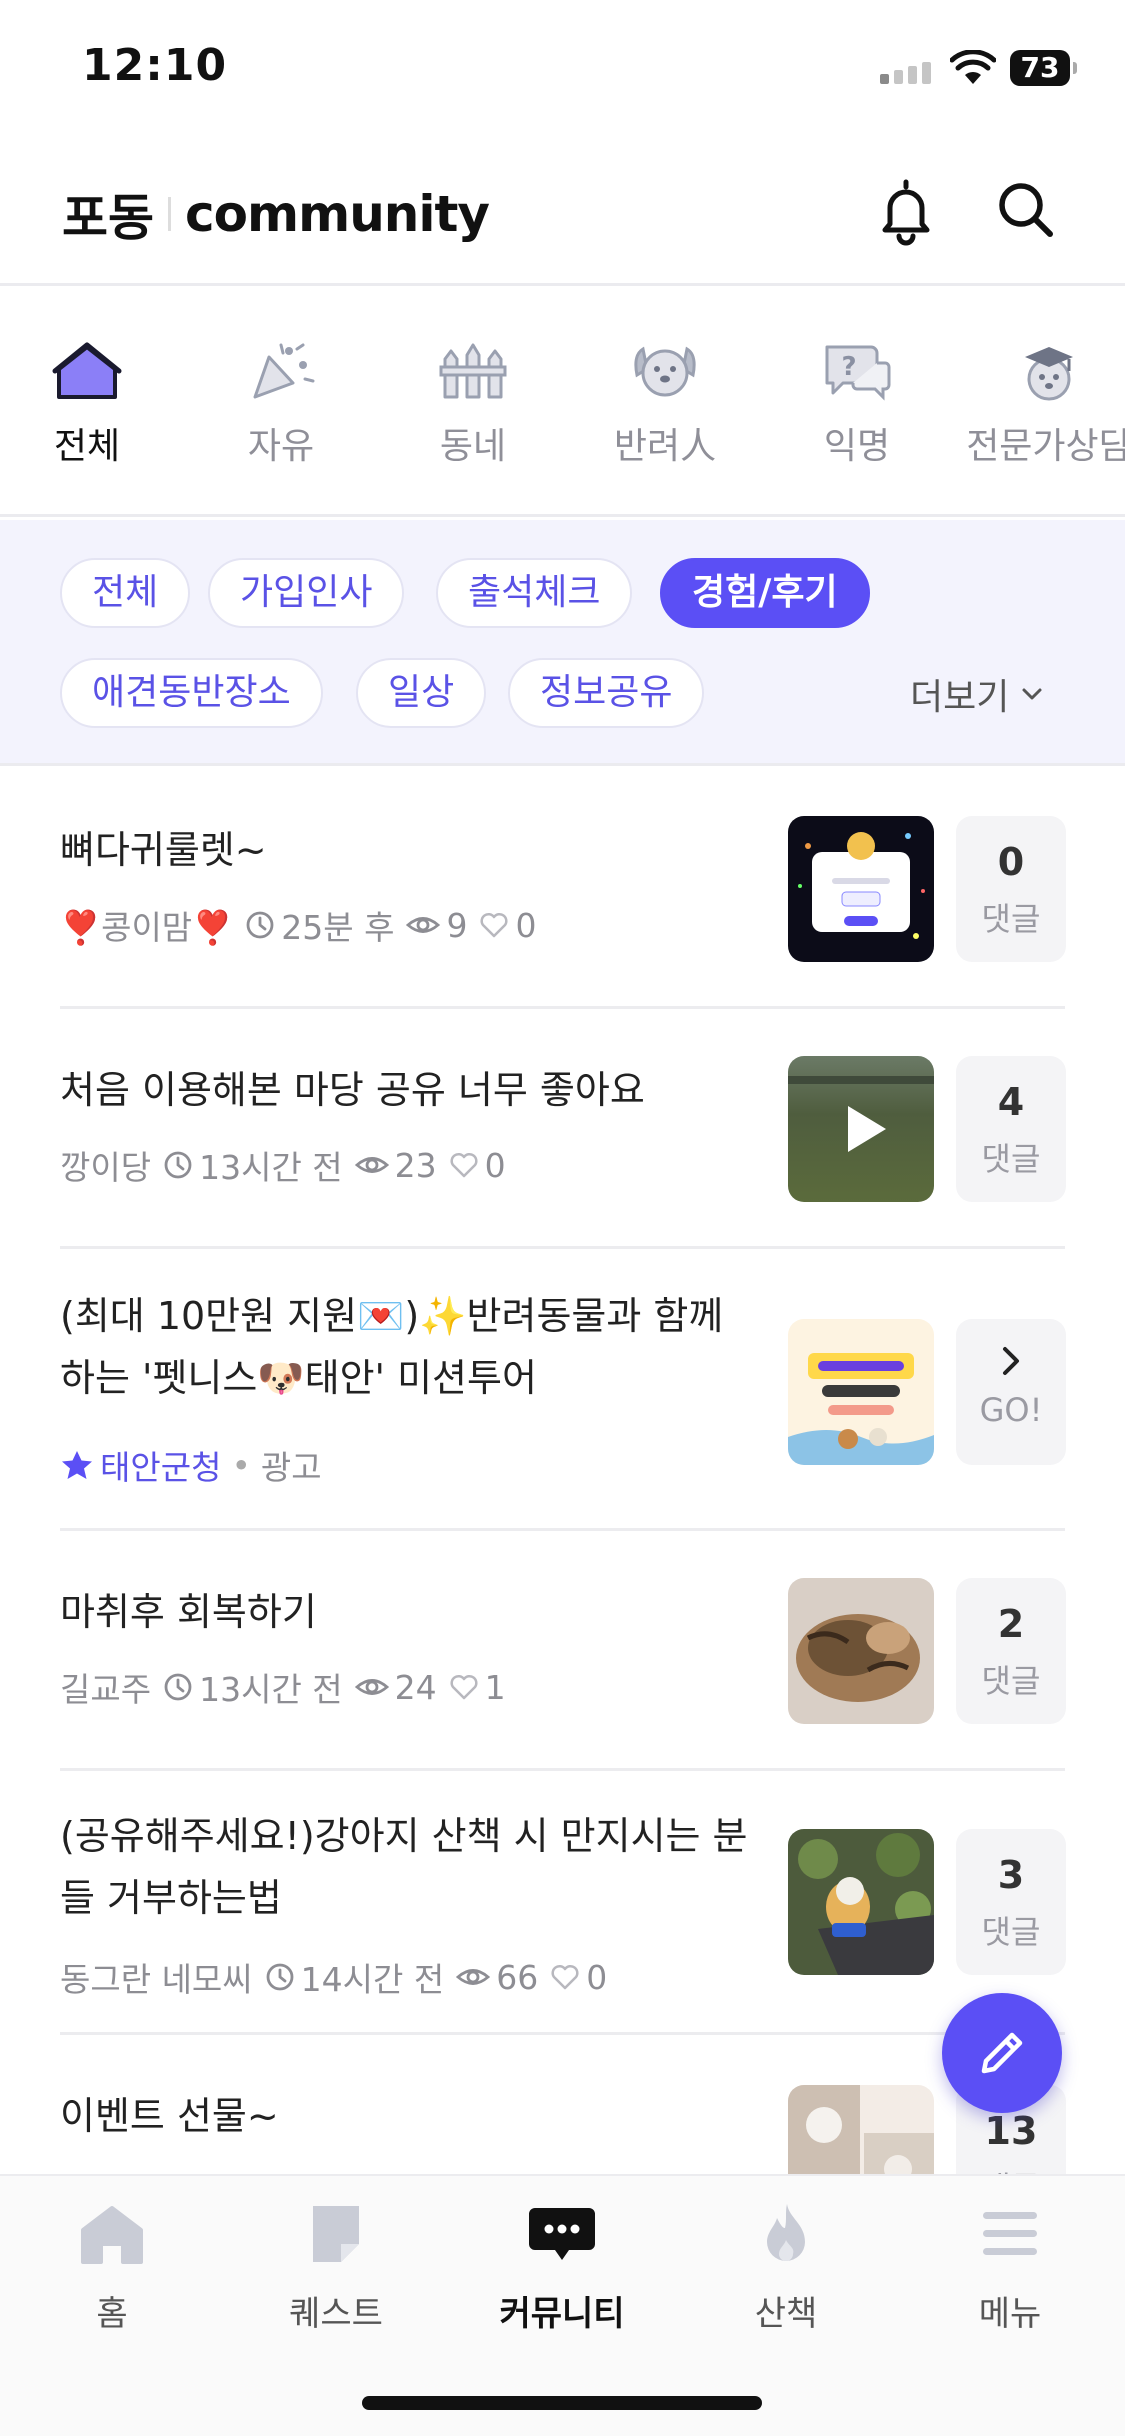 This screenshot has width=1125, height=2436. Describe the element at coordinates (534, 593) in the screenshot. I see `tag-chip-attendance: 출석체크` at that location.